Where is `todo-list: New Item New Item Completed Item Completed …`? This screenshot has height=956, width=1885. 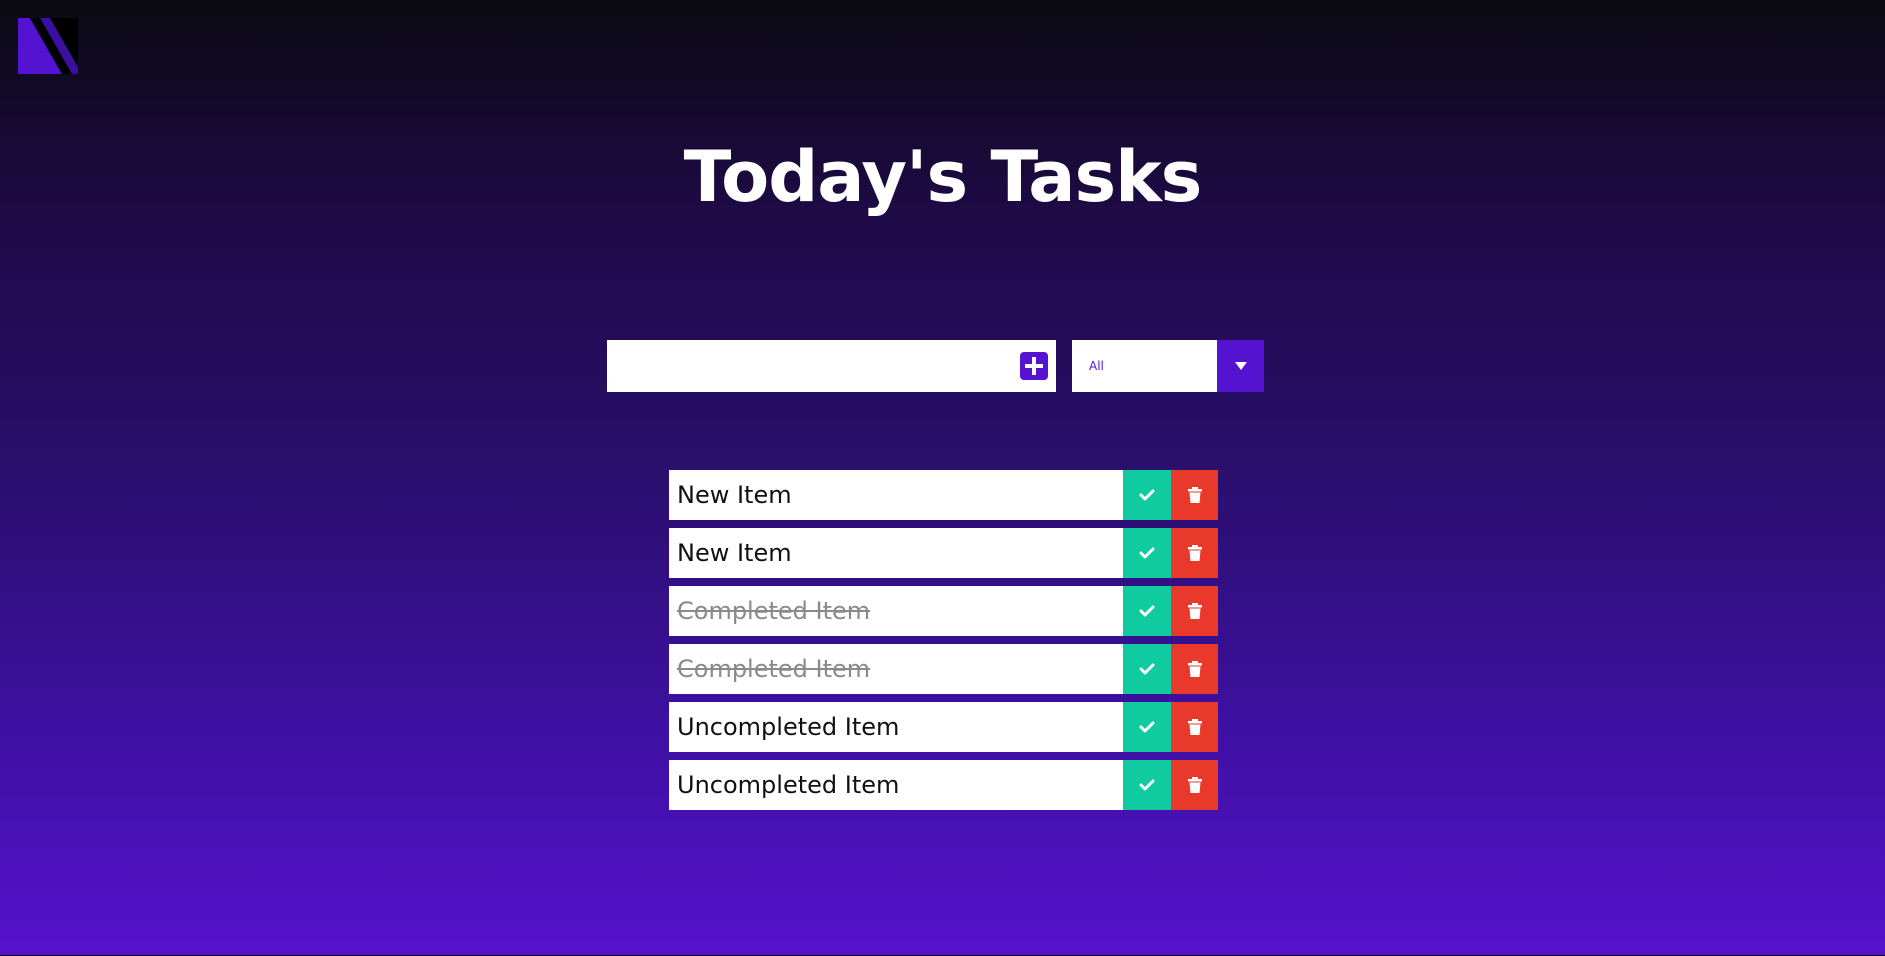 todo-list: New Item New Item Completed Item Completed … is located at coordinates (943, 644).